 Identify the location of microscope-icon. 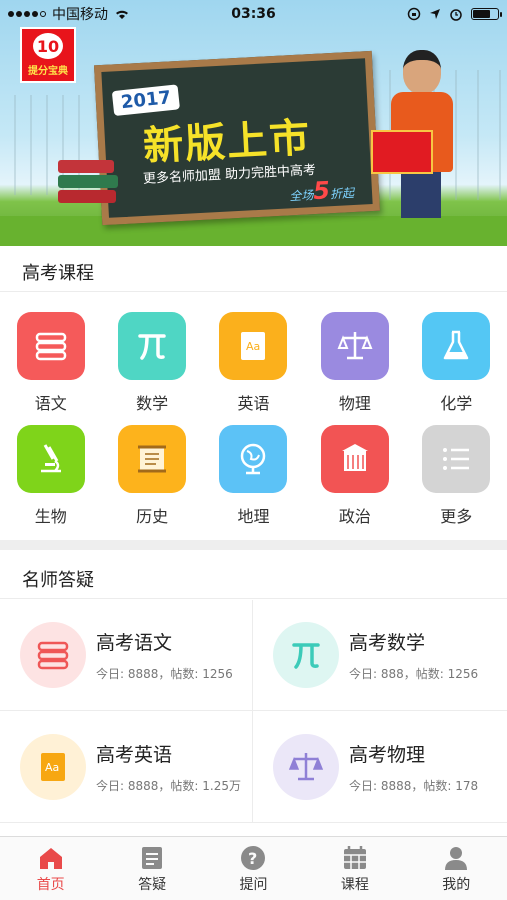
(50, 459).